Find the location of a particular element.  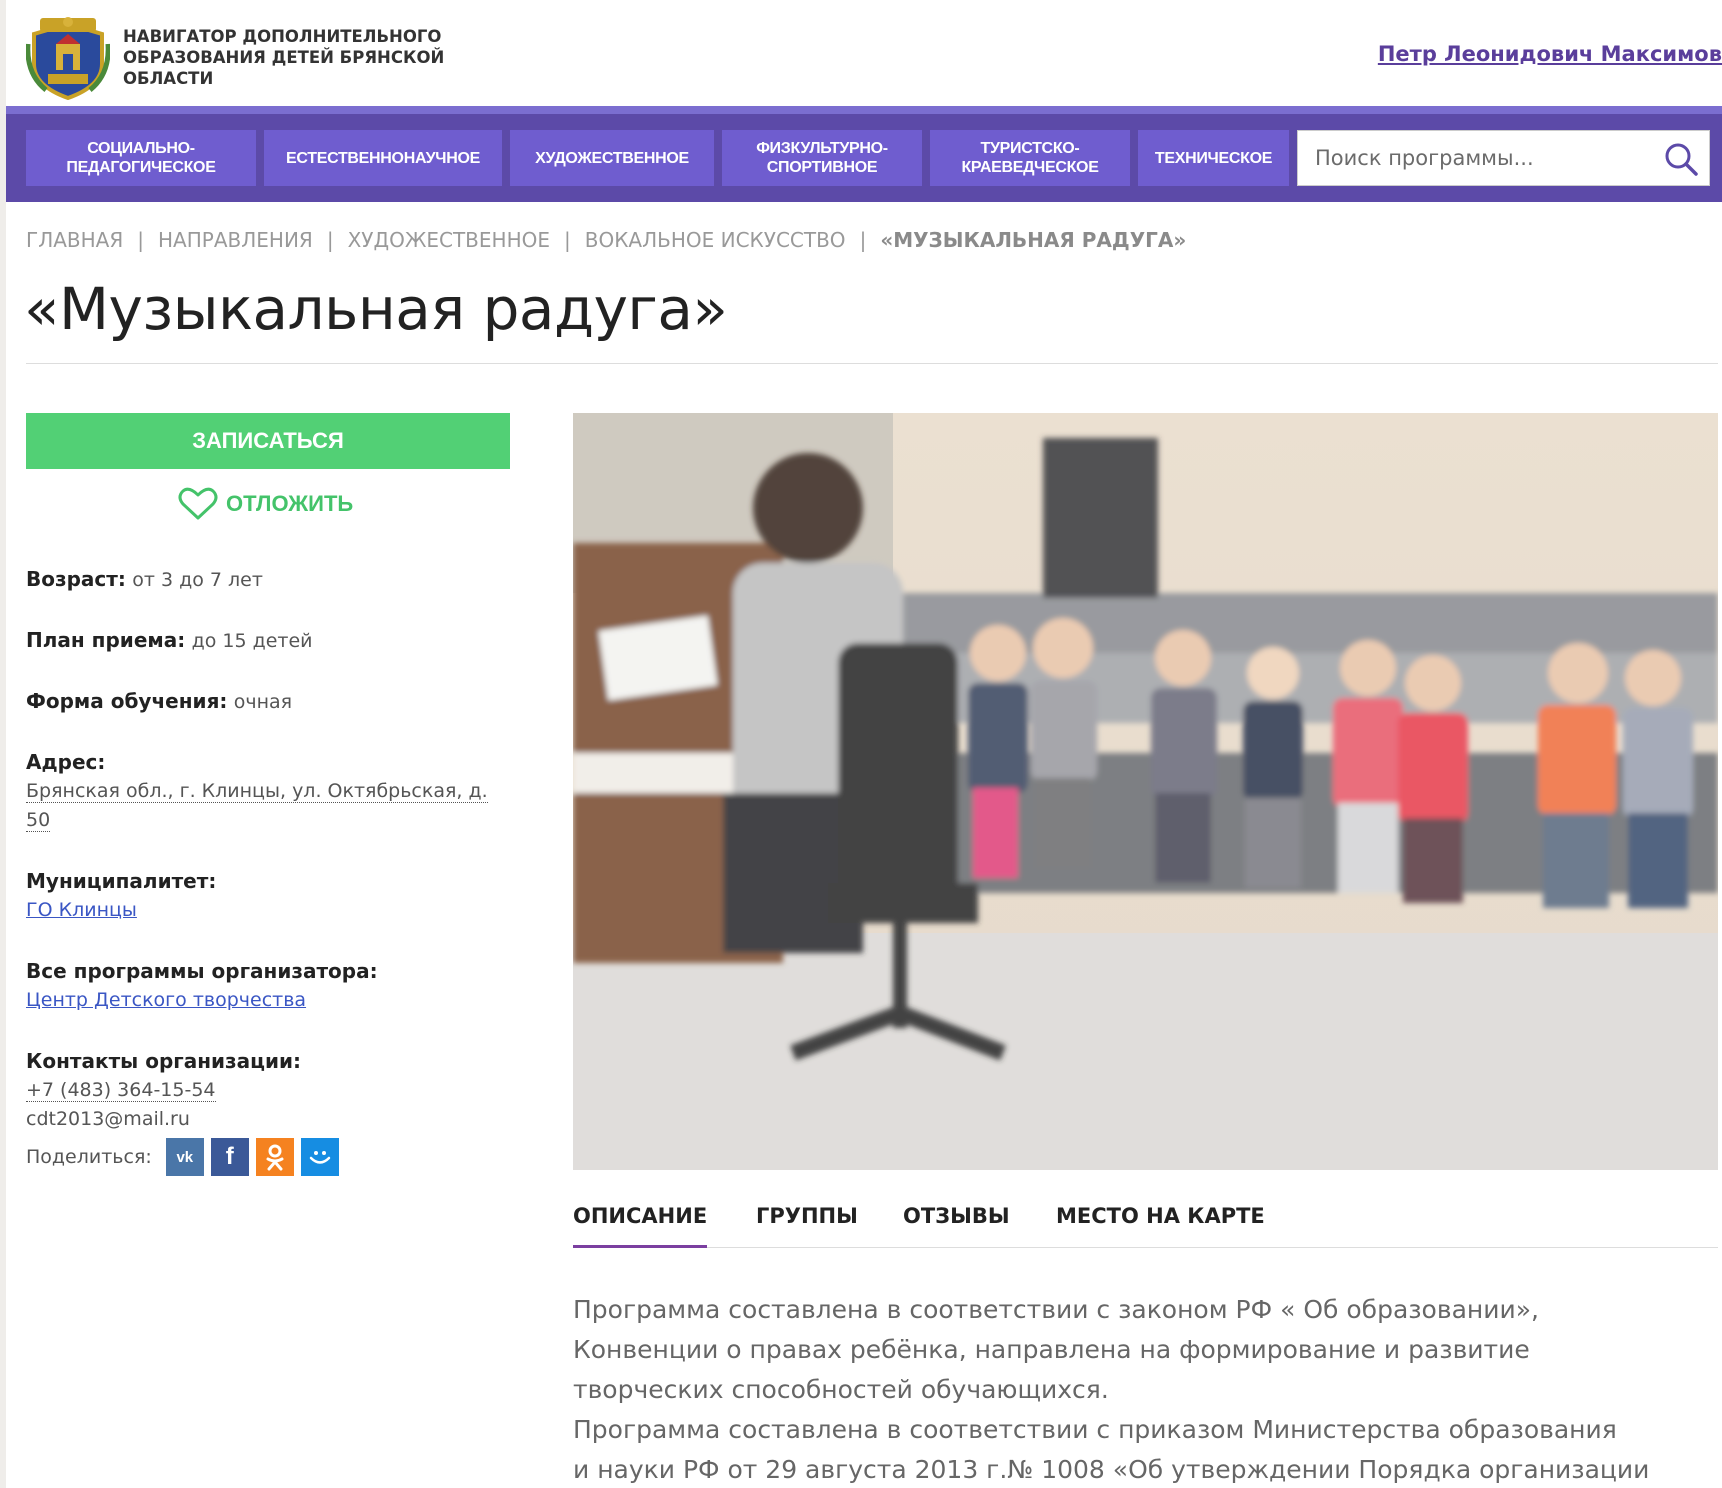

tab-groups: Группы is located at coordinates (807, 1226).